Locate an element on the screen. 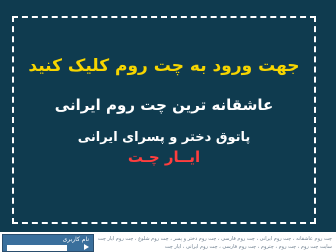  brand-logo-text: ایــار چـت is located at coordinates (164, 157).